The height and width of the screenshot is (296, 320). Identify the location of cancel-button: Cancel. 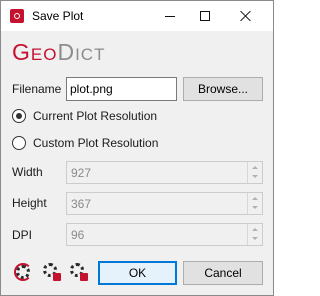
(223, 273).